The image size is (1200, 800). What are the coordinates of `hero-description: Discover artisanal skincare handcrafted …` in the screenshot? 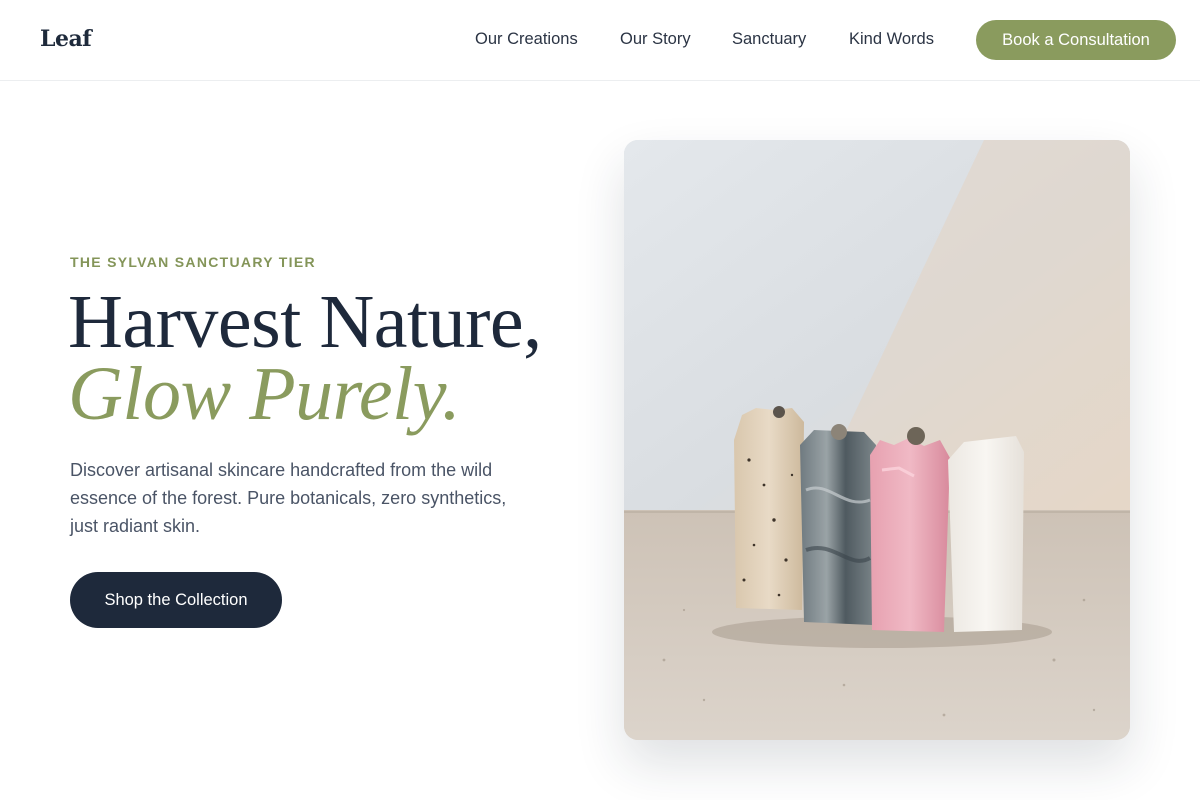 It's located at (288, 498).